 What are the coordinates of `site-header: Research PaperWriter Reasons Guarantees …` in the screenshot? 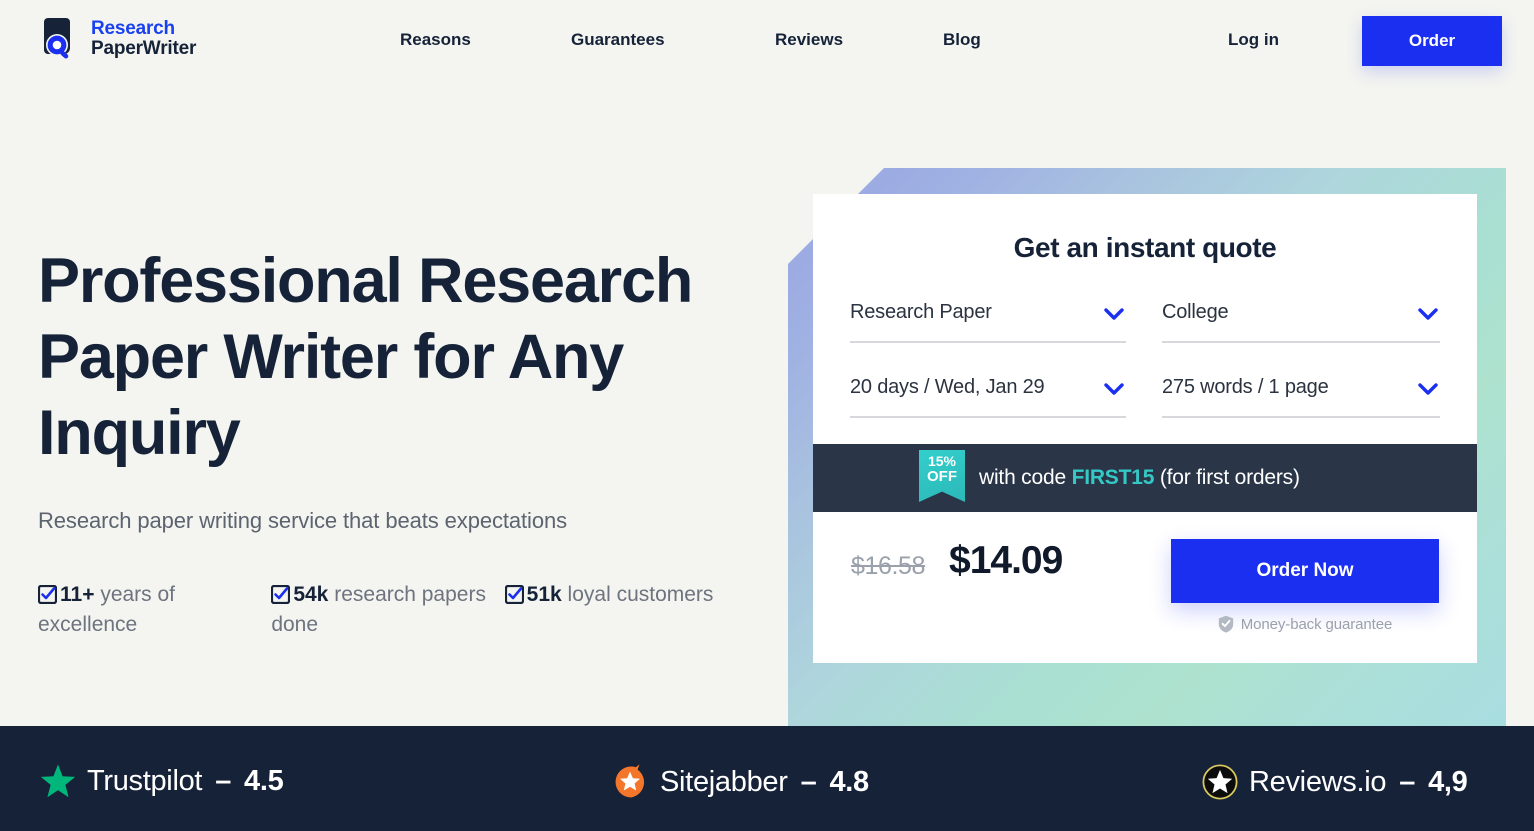 It's located at (767, 41).